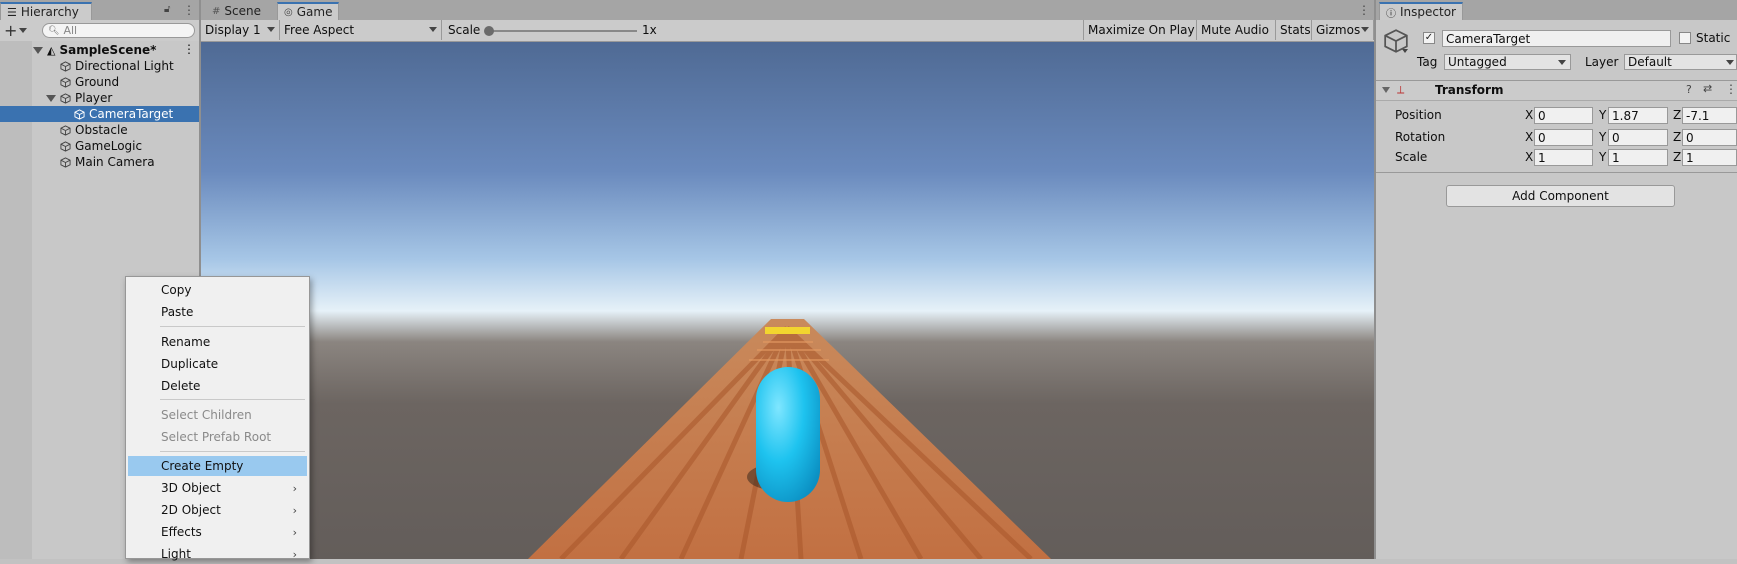  What do you see at coordinates (1709, 157) in the screenshot?
I see `scale-z-field: 1` at bounding box center [1709, 157].